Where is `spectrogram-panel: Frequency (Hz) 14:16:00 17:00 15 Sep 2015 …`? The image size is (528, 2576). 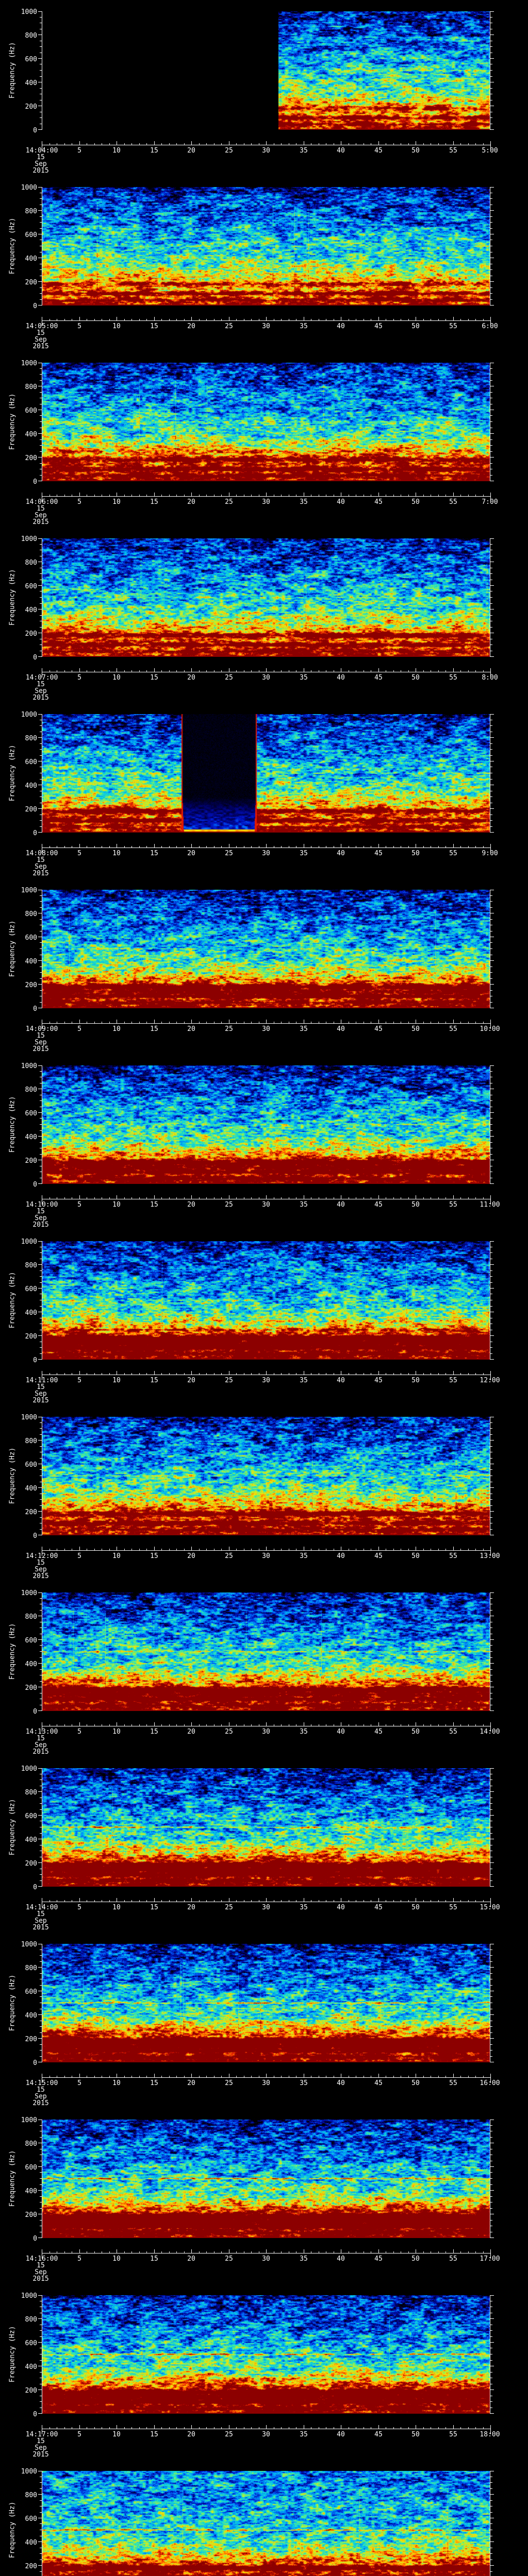 spectrogram-panel: Frequency (Hz) 14:16:00 17:00 15 Sep 2015 … is located at coordinates (264, 2206).